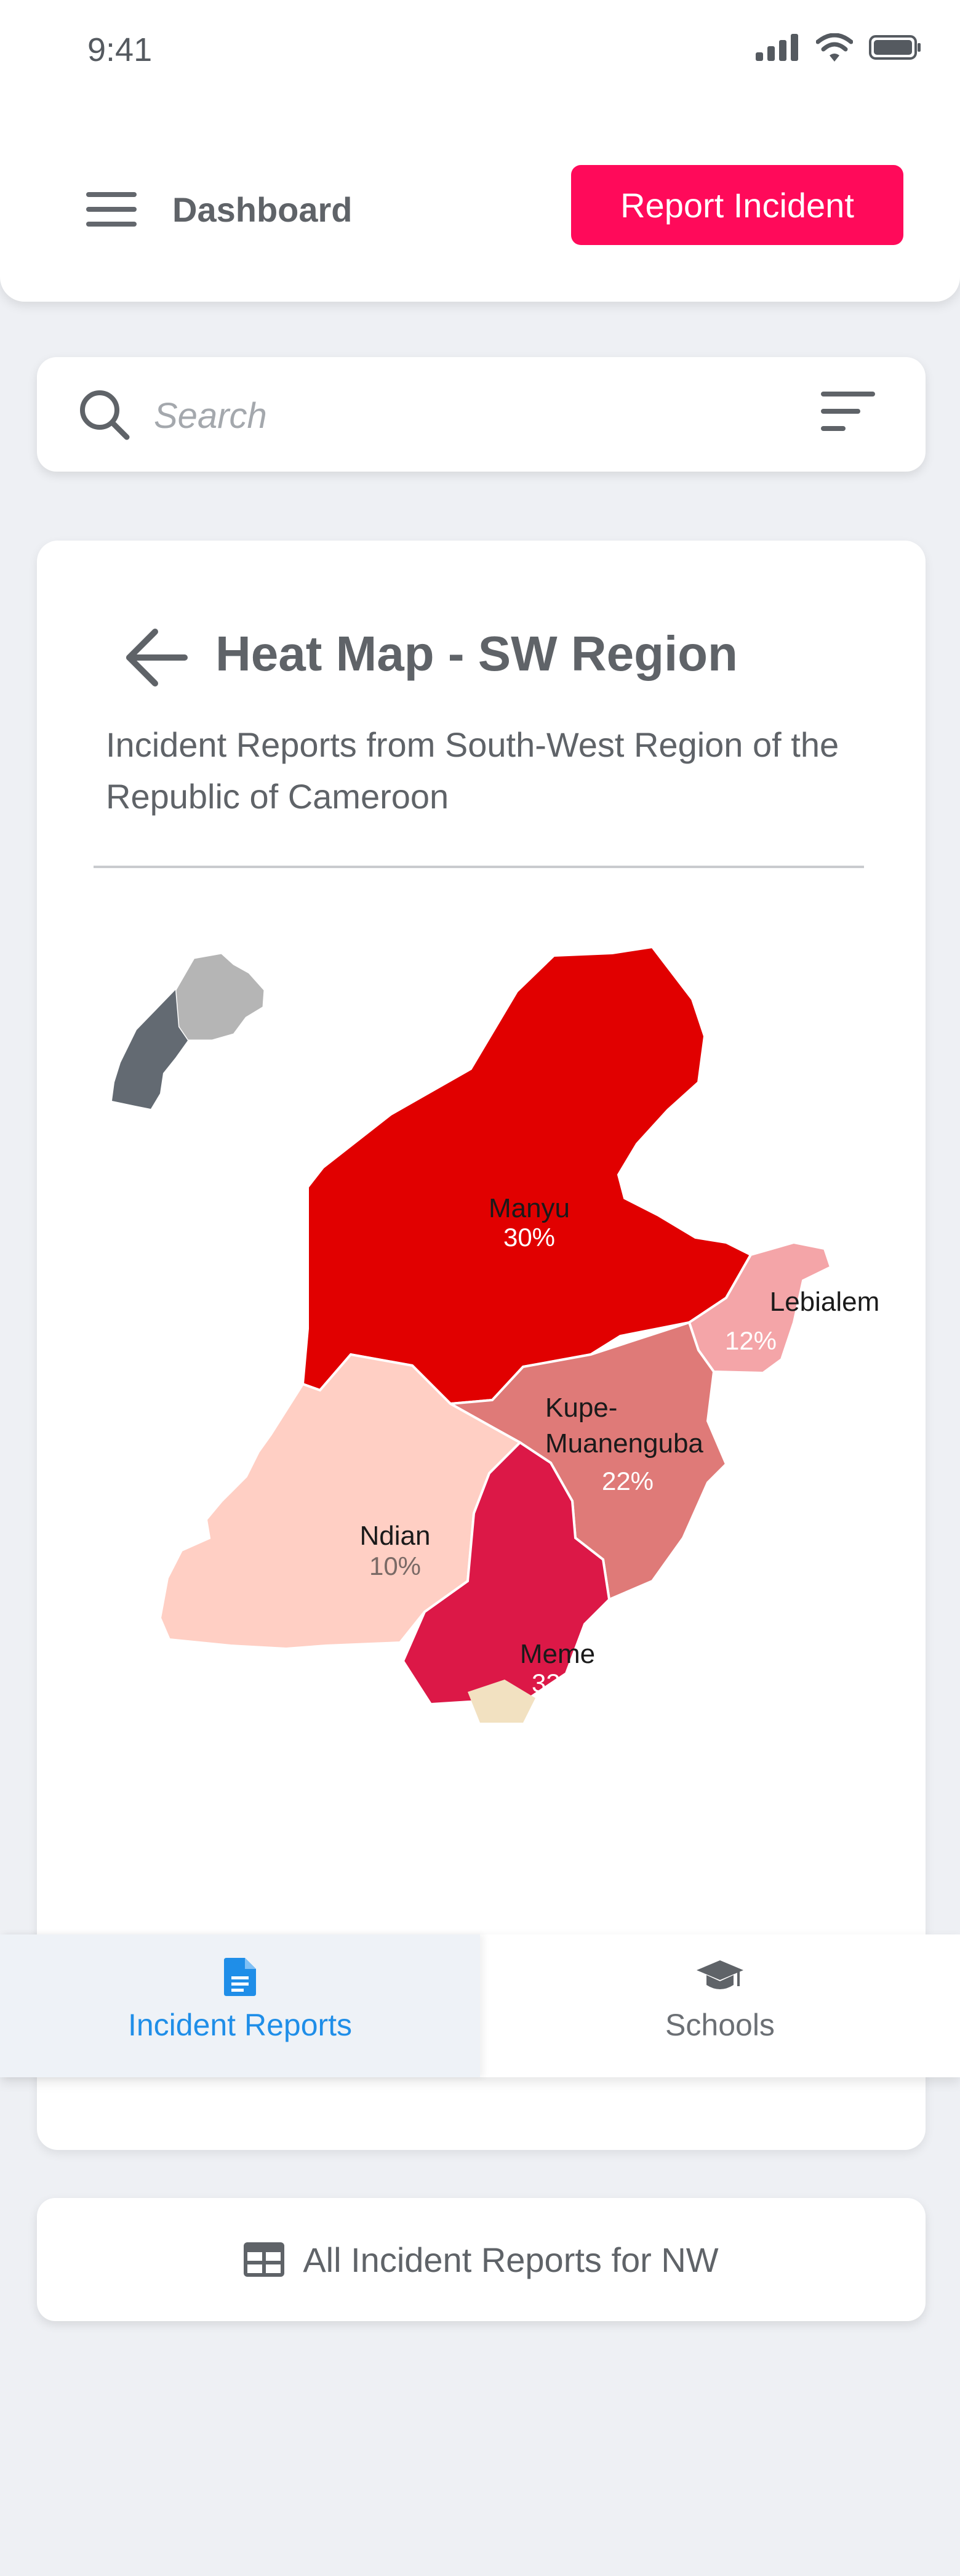 This screenshot has height=2576, width=960. Describe the element at coordinates (150, 1049) in the screenshot. I see `inset-region-dark` at that location.